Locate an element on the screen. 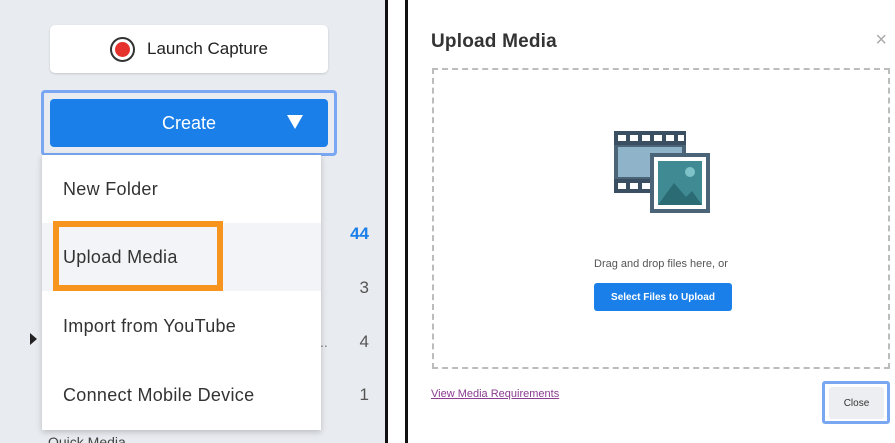  menu-item-import-youtube: Import from YouTube is located at coordinates (181, 326).